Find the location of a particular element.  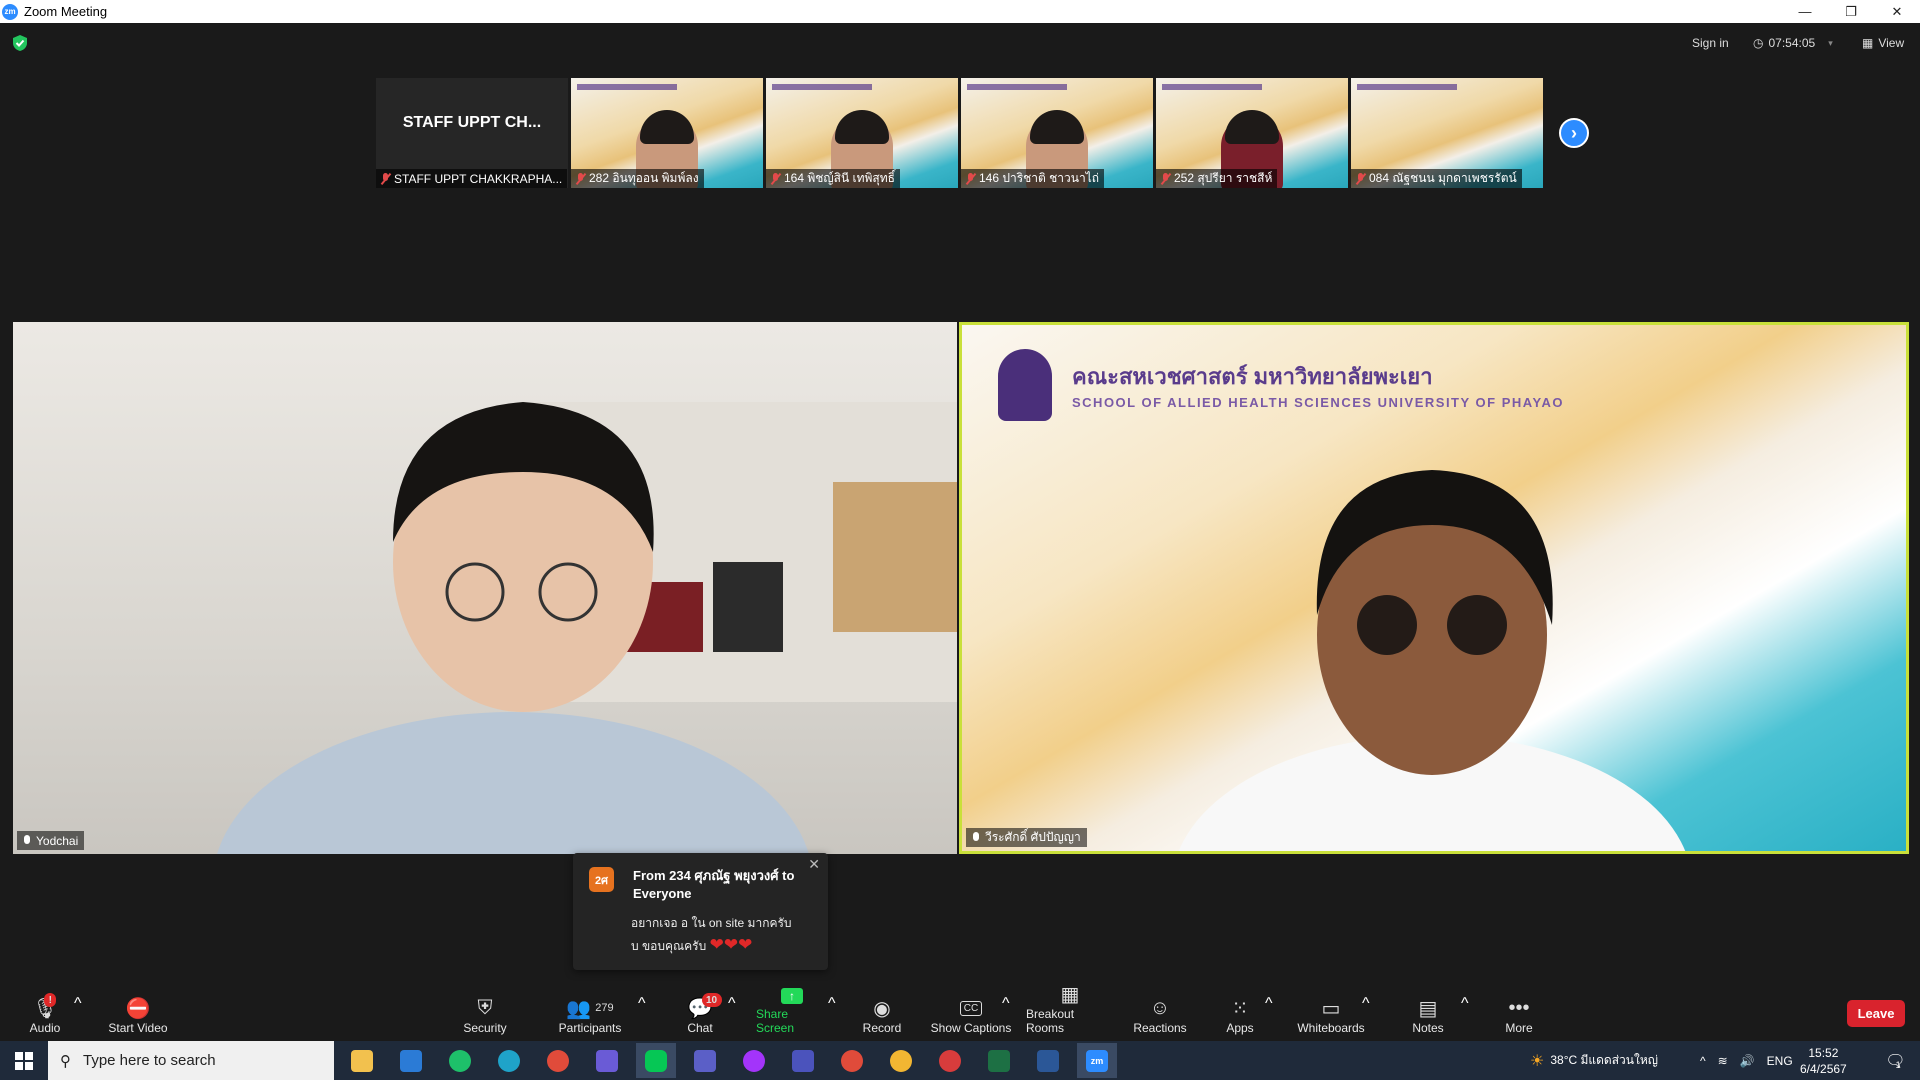

zoom-logo-icon: zm is located at coordinates (10, 11).